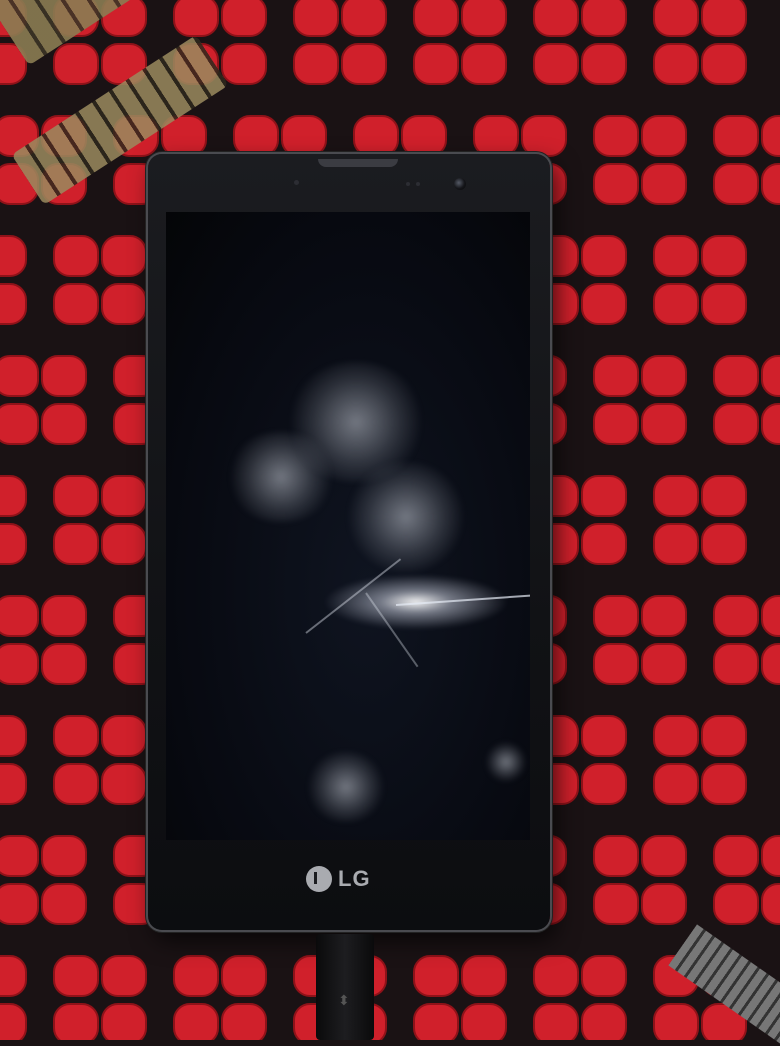  I want to click on front-camera-icon, so click(460, 184).